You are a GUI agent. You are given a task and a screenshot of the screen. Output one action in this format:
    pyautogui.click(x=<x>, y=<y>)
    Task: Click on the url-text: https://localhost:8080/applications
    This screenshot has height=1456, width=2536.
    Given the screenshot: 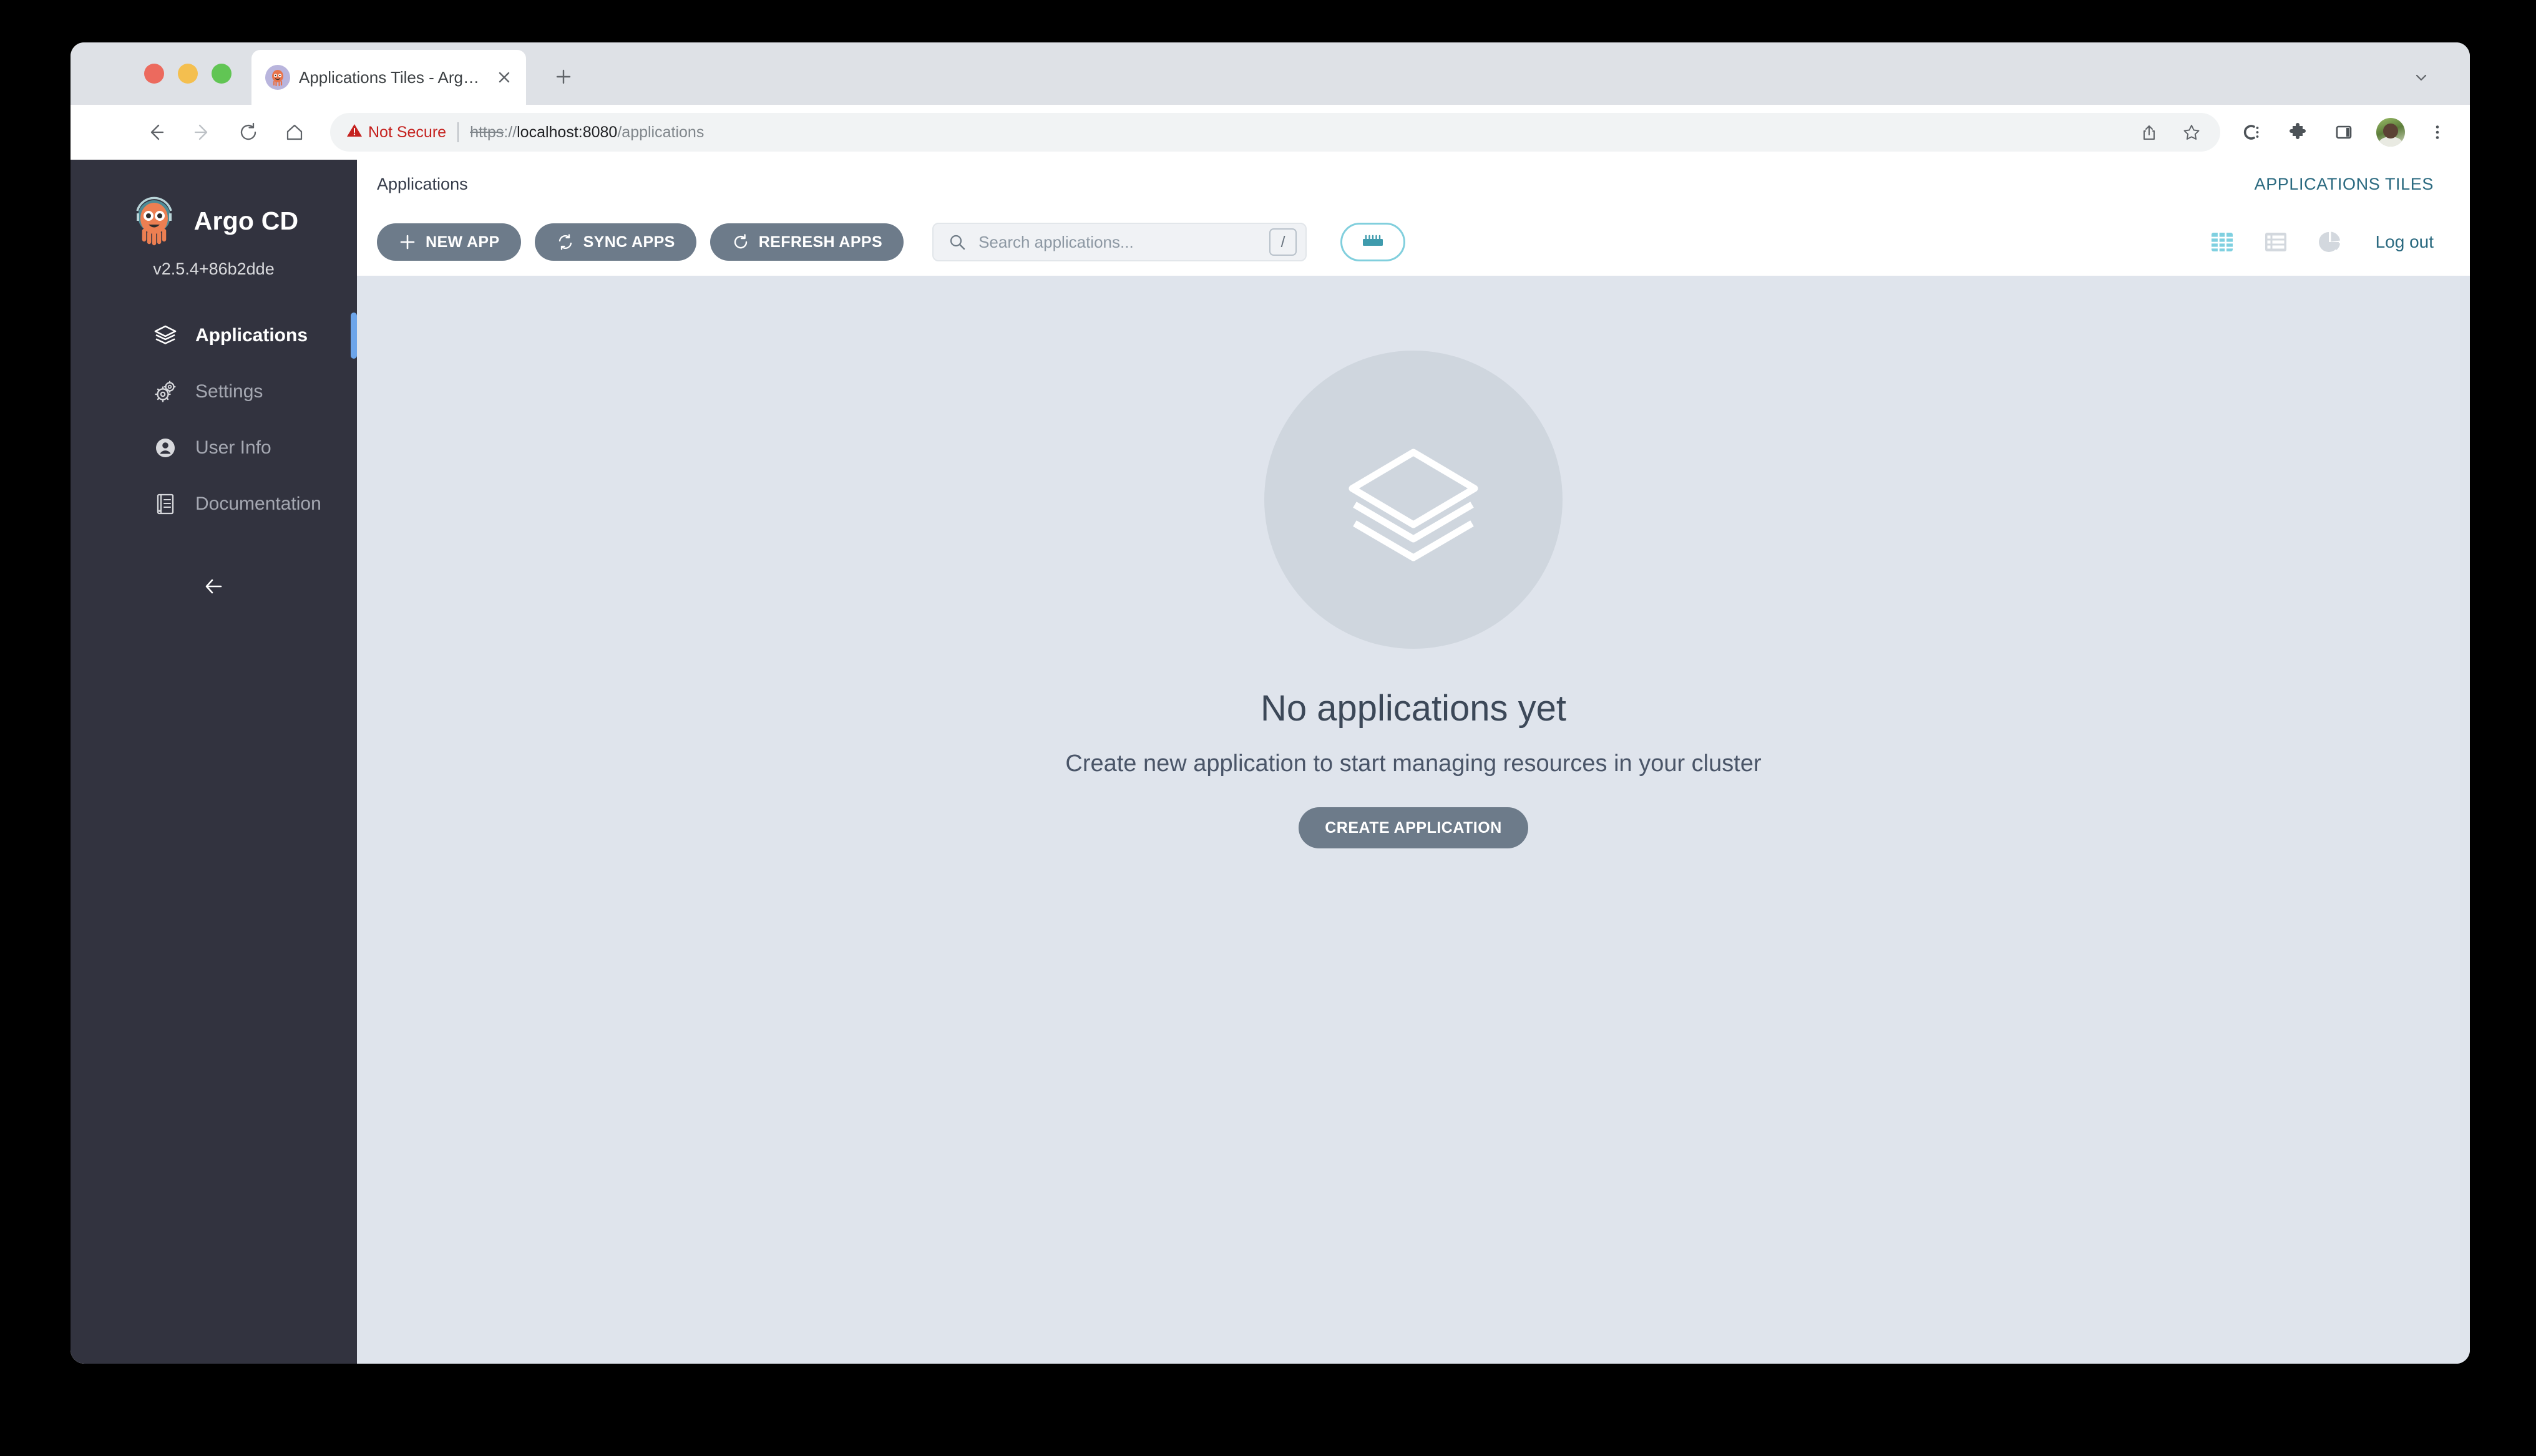 What is the action you would take?
    pyautogui.click(x=587, y=133)
    